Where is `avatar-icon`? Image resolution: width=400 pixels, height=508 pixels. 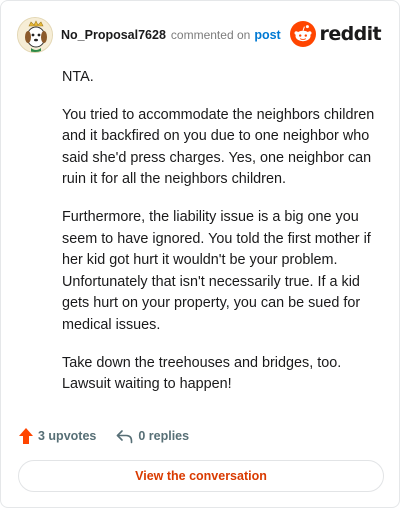
avatar-icon is located at coordinates (35, 35).